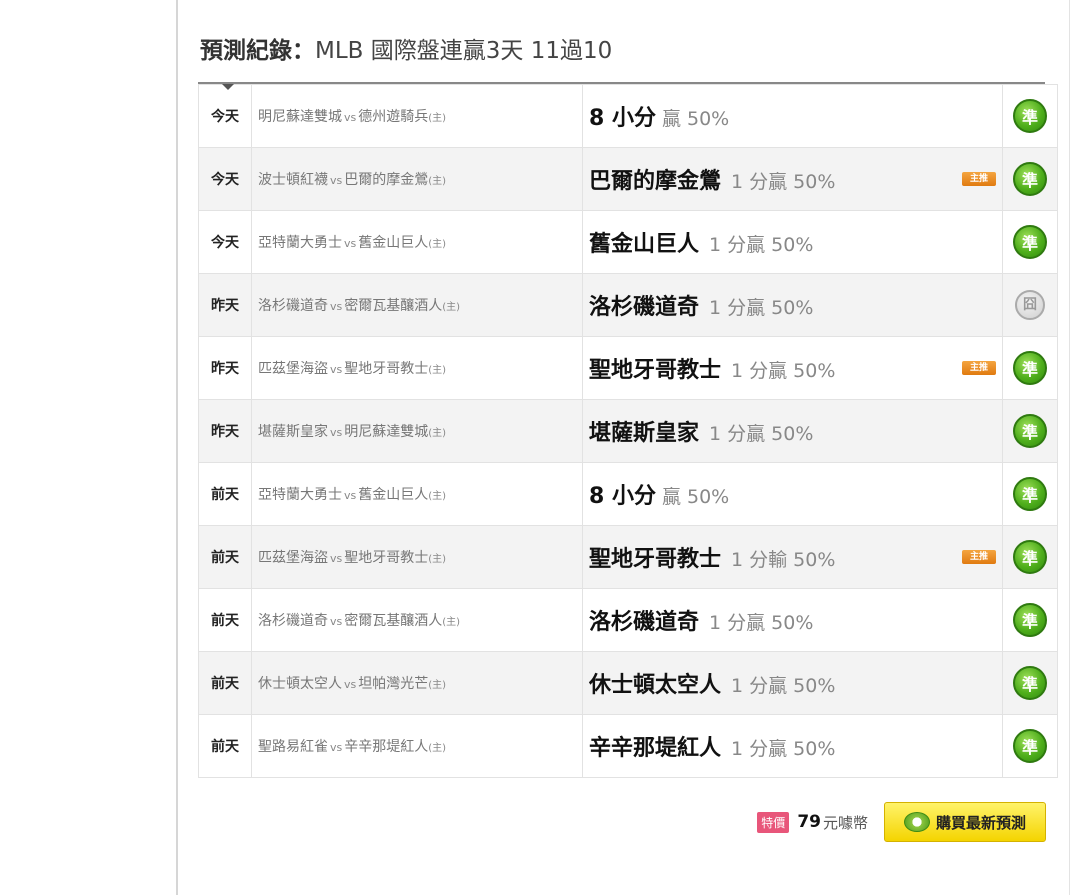  I want to click on buy-button-label: 購買最新預測, so click(980, 822).